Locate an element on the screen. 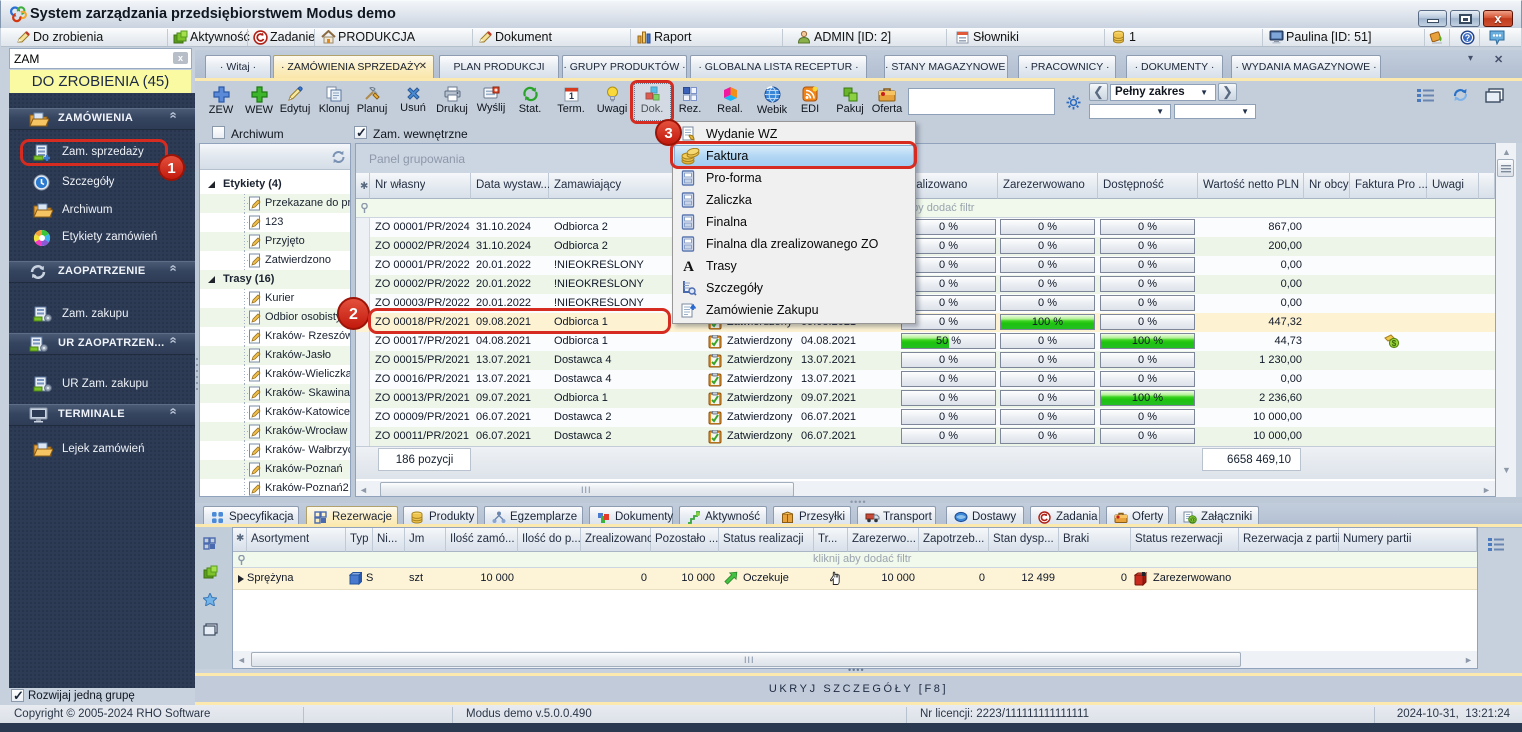 The image size is (1522, 732). svg-text: 1 is located at coordinates (570, 96).